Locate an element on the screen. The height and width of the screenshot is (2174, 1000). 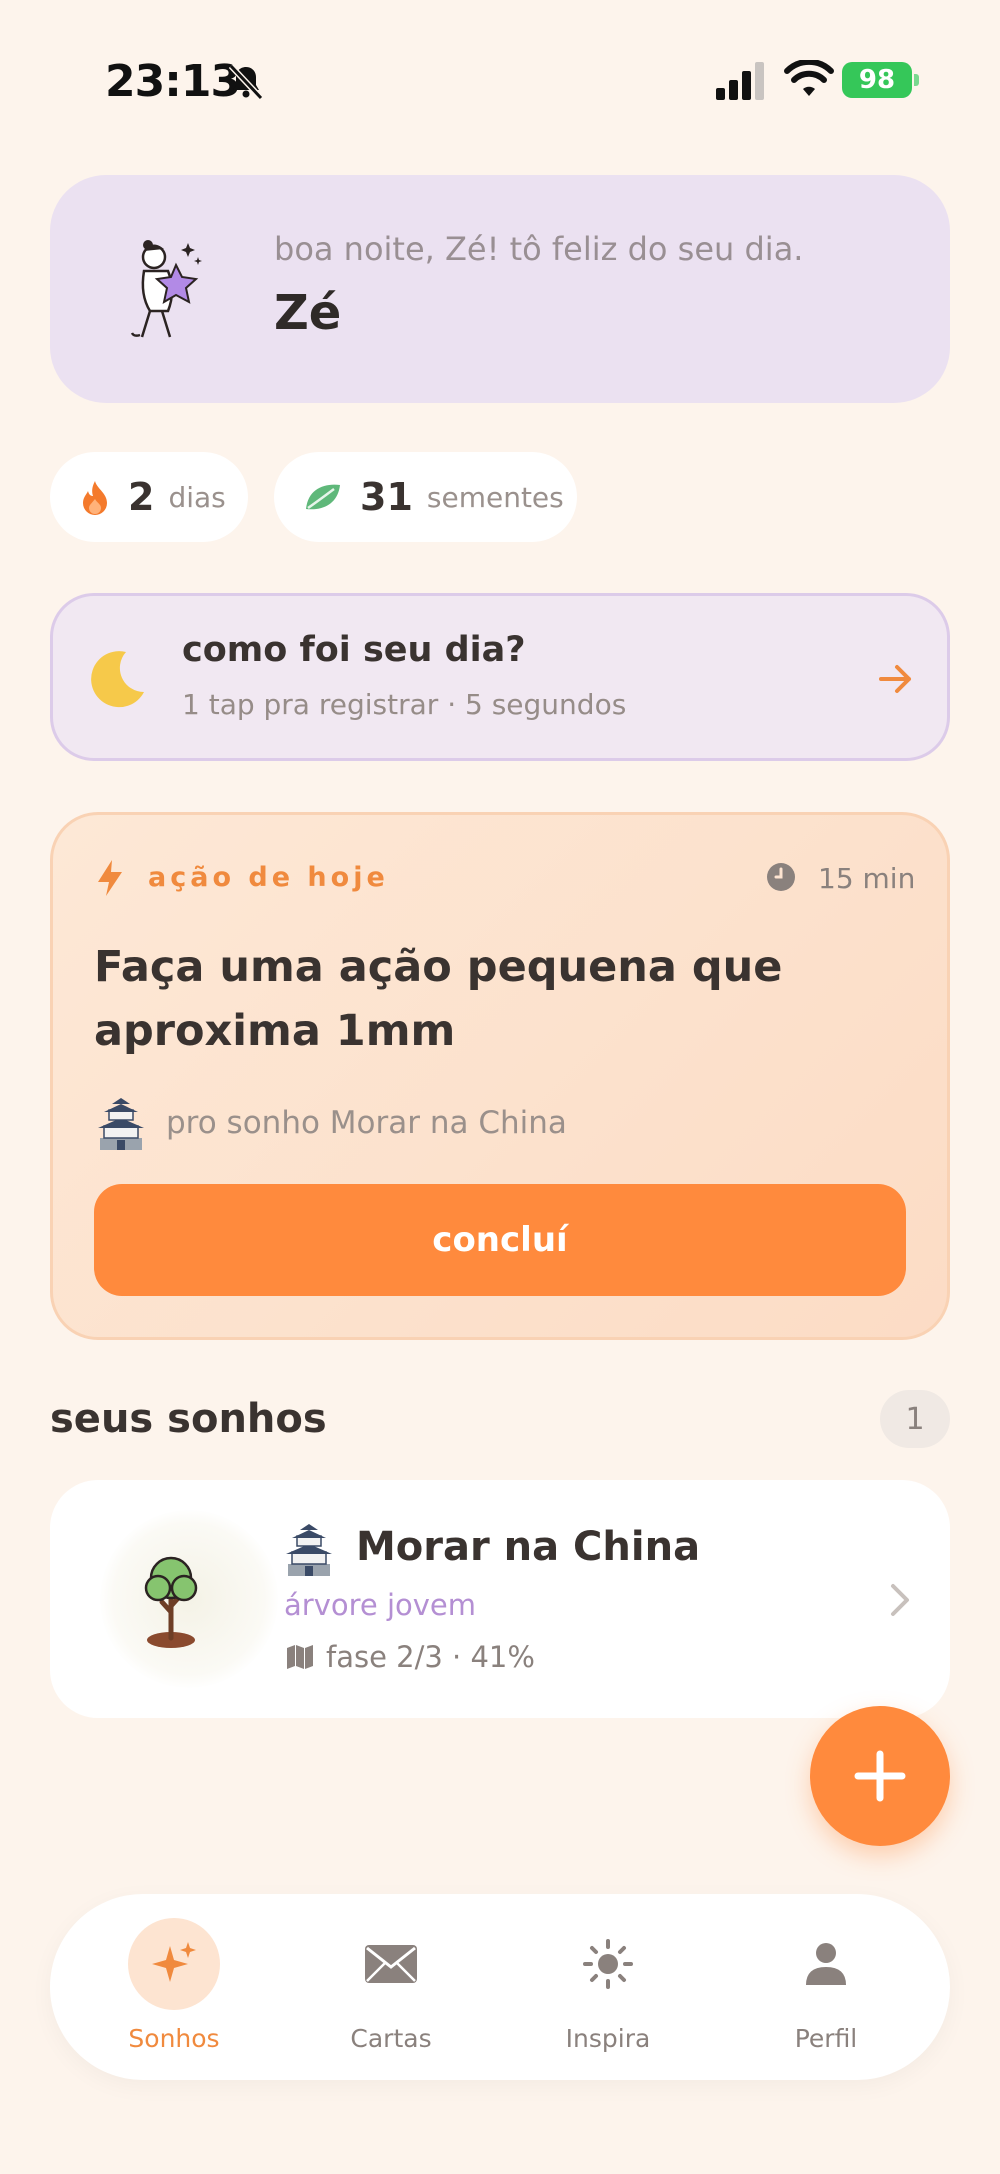
young-tree-icon is located at coordinates (171, 1602).